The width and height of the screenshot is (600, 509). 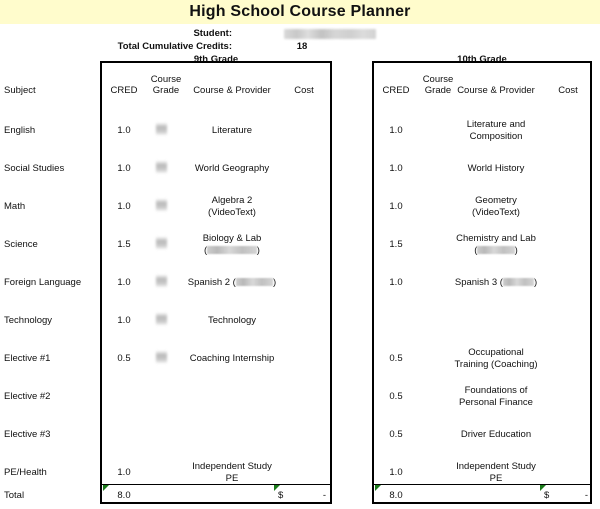 I want to click on subject-label-elective-3: Elective #3, so click(x=27, y=434).